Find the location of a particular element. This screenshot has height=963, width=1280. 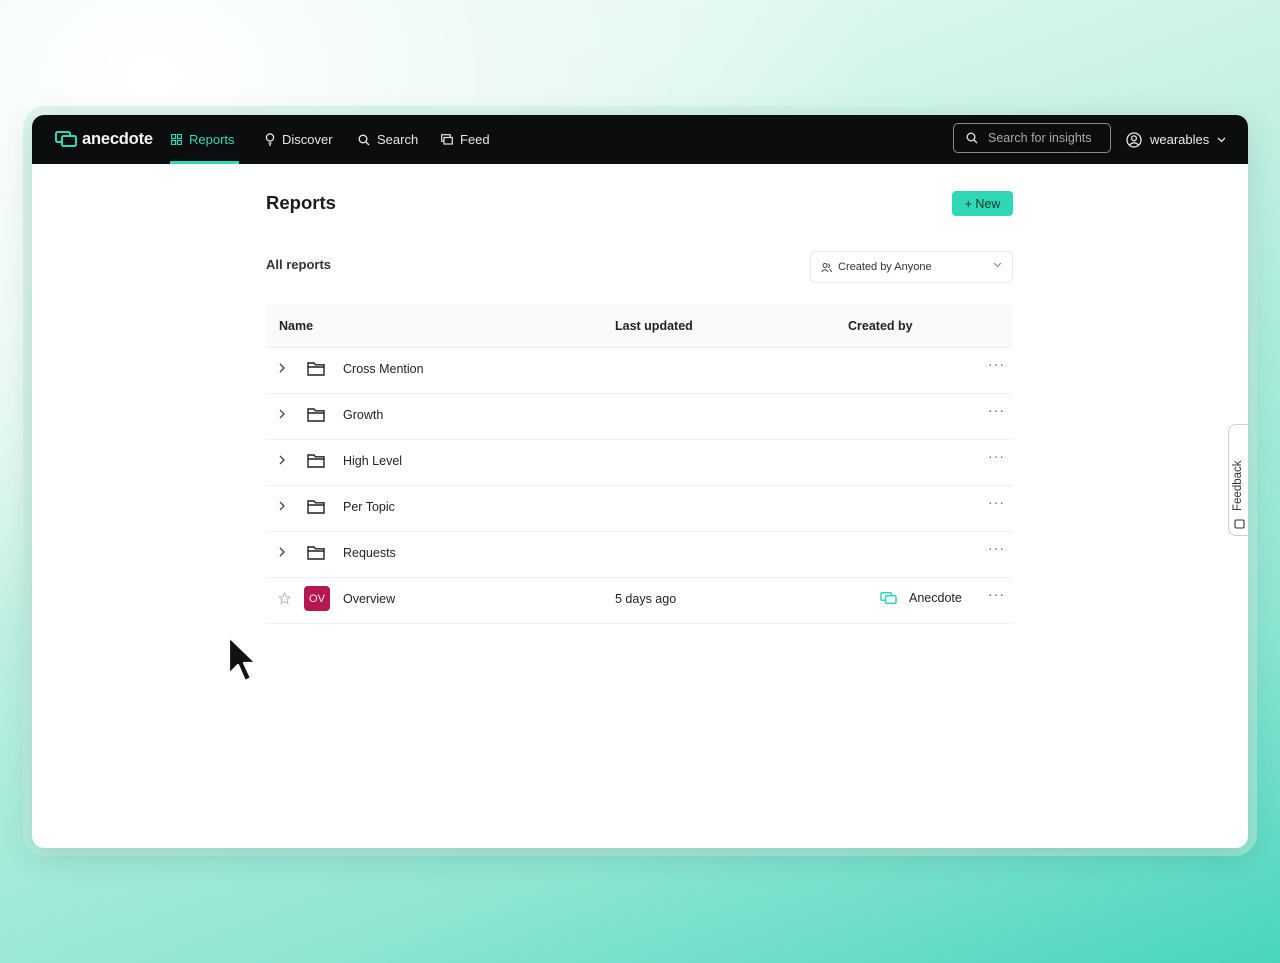

nav-discover-label: Discover is located at coordinates (307, 139).